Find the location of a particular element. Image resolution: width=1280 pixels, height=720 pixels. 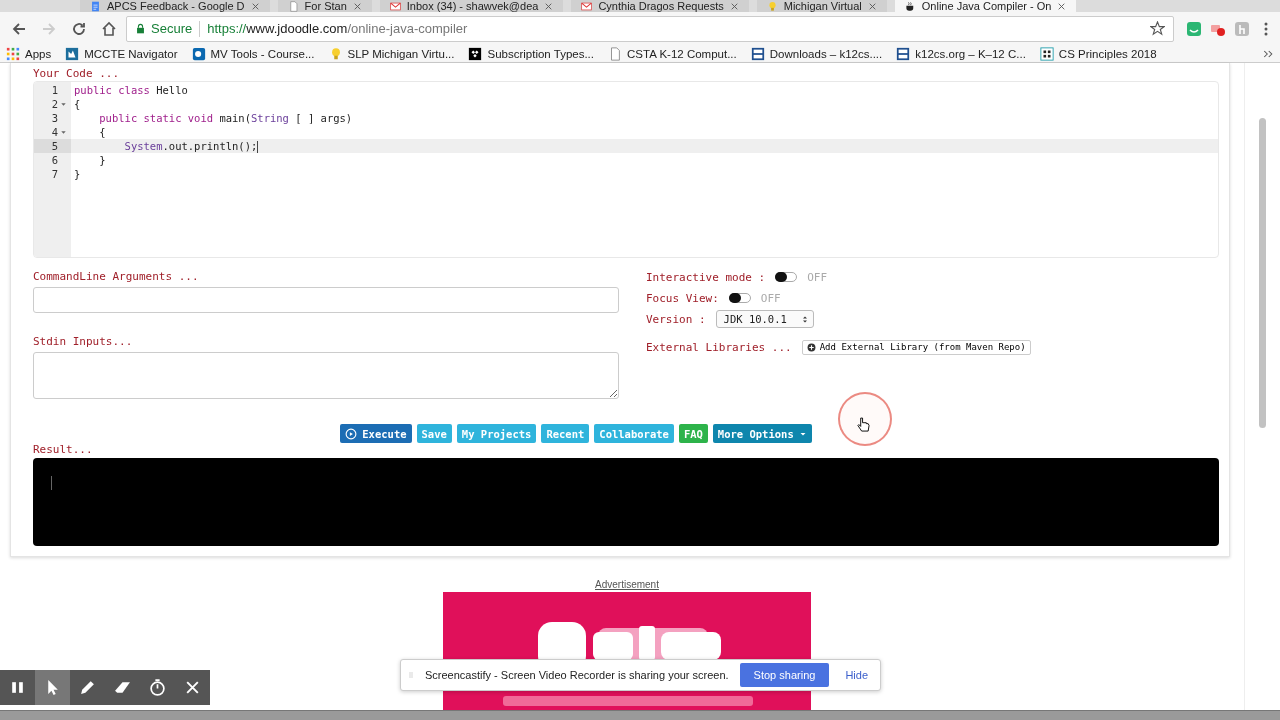

line-number: 2 is located at coordinates (54, 104).